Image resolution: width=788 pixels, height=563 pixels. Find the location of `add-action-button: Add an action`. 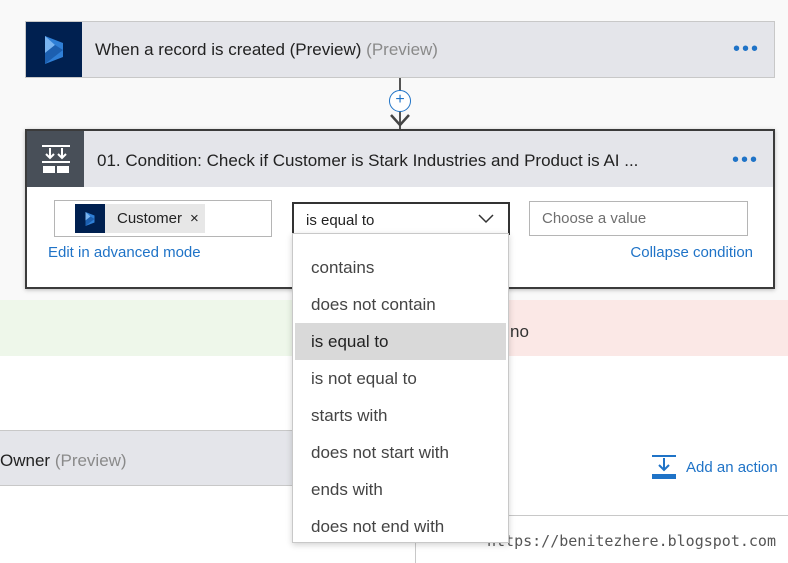

add-action-button: Add an action is located at coordinates (714, 467).